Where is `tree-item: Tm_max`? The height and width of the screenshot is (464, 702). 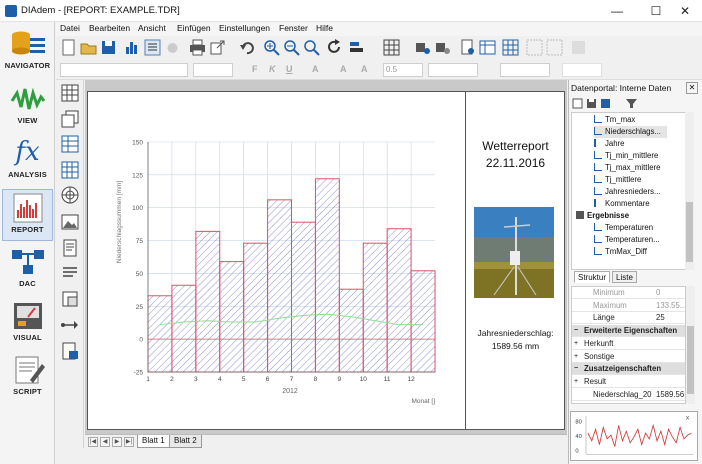
tree-item: Tm_max is located at coordinates (614, 120).